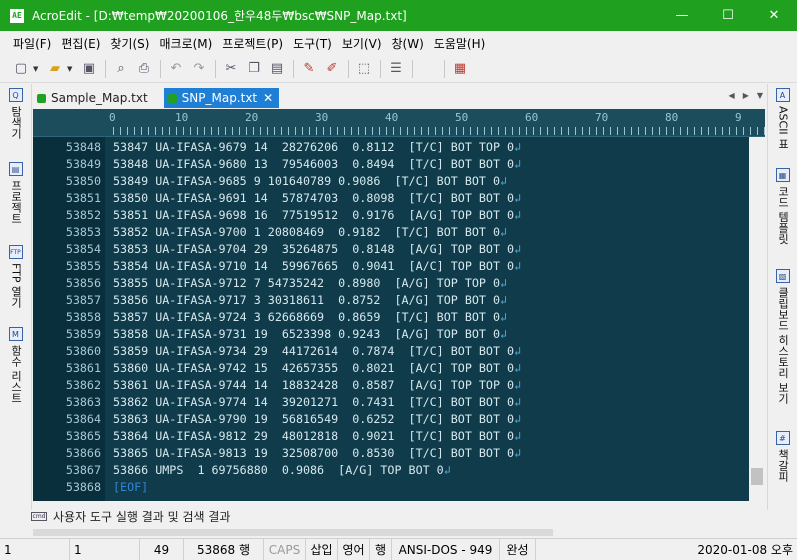 This screenshot has height=560, width=797. Describe the element at coordinates (782, 118) in the screenshot. I see `side-tab-ascii: A ASCII 표` at that location.